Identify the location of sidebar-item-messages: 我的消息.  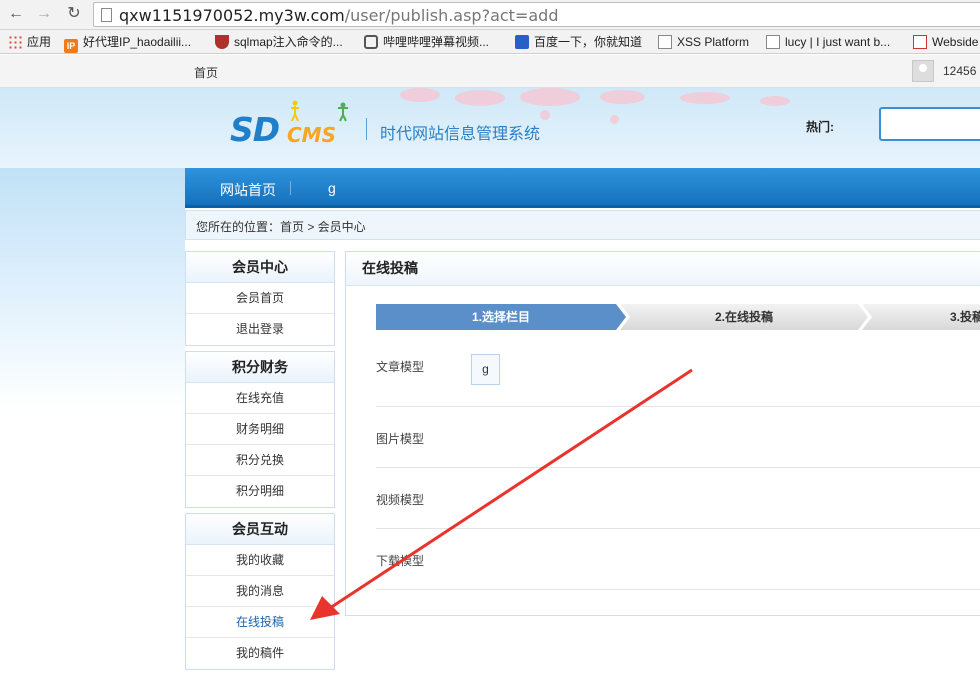
(260, 591).